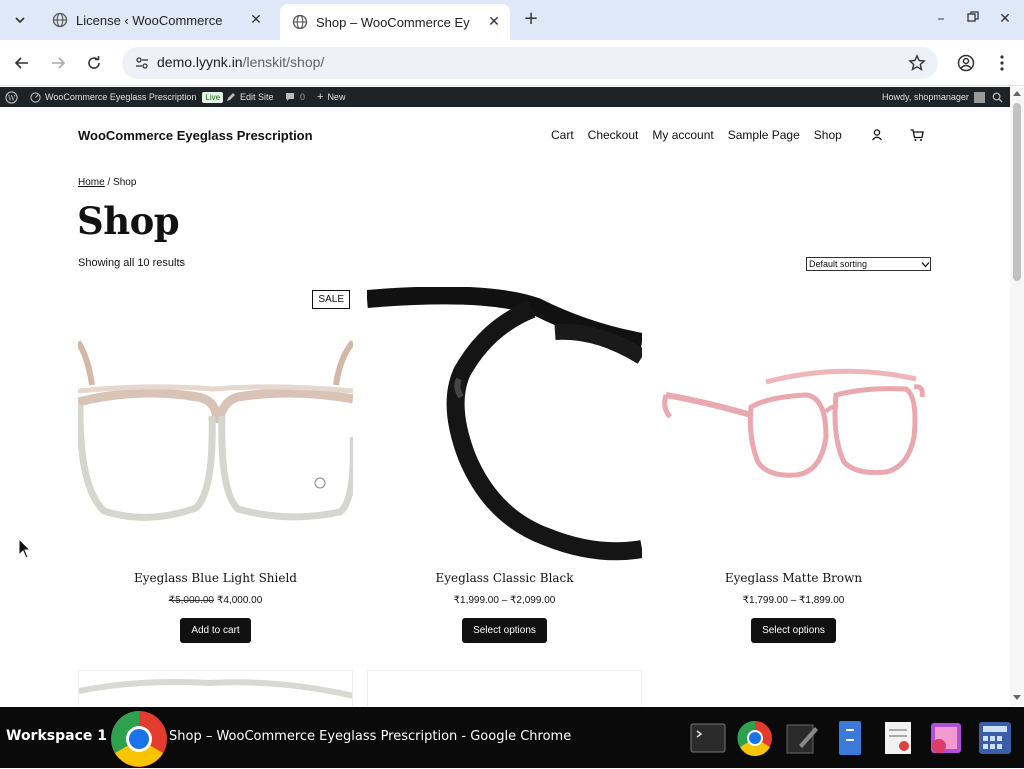 The height and width of the screenshot is (769, 1024). I want to click on wordpress-logo-icon: W, so click(11, 97).